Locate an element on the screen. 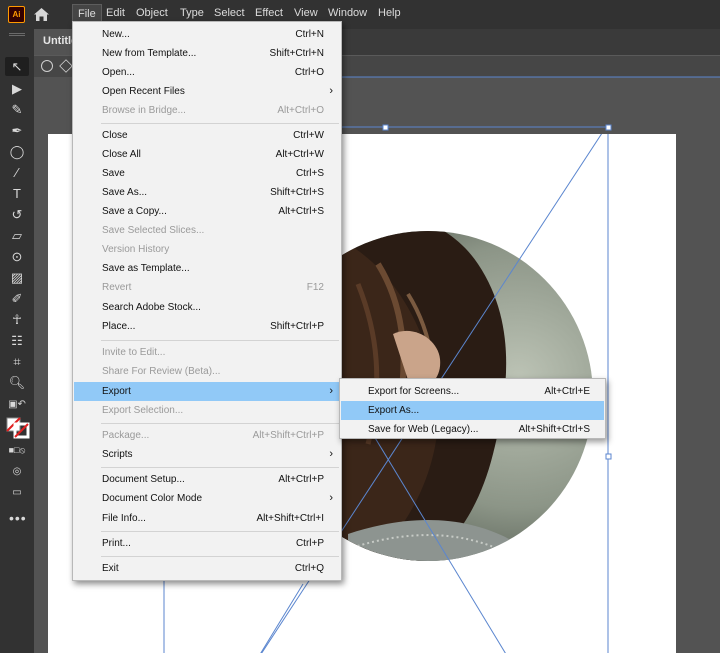 This screenshot has height=653, width=720. selection-handle-right is located at coordinates (608, 456).